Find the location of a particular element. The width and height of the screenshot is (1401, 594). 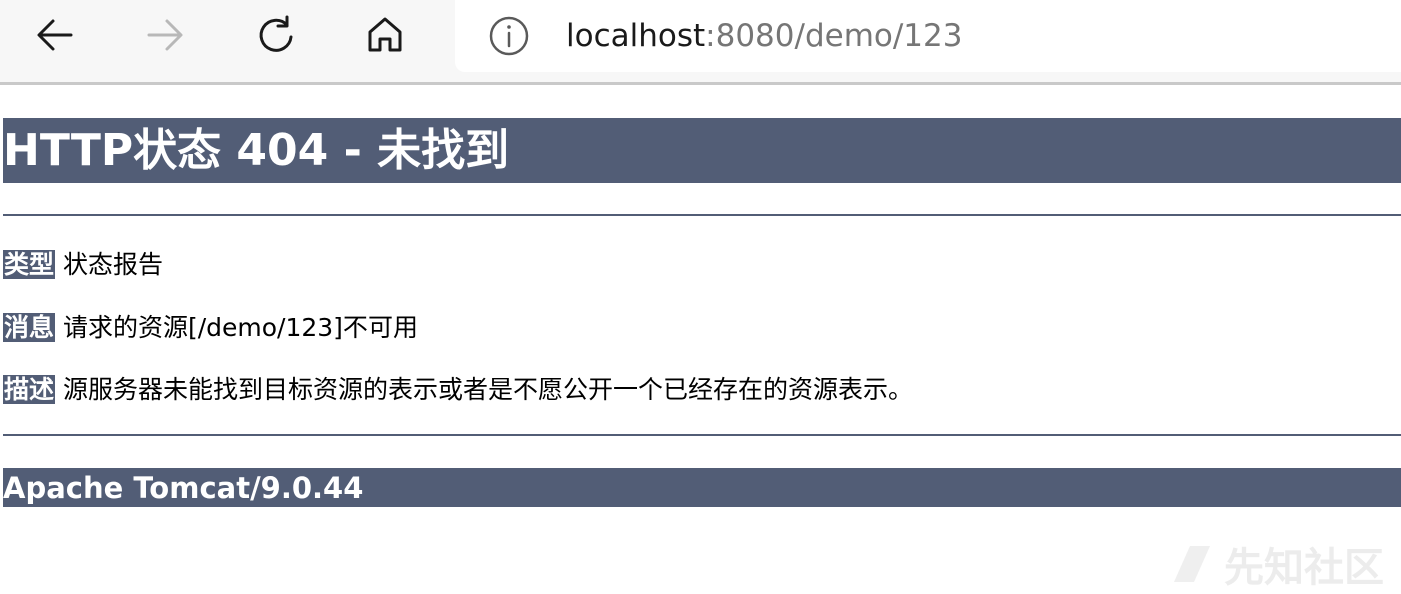

server-footer: Apache Tomcat/9.0.44 is located at coordinates (702, 487).